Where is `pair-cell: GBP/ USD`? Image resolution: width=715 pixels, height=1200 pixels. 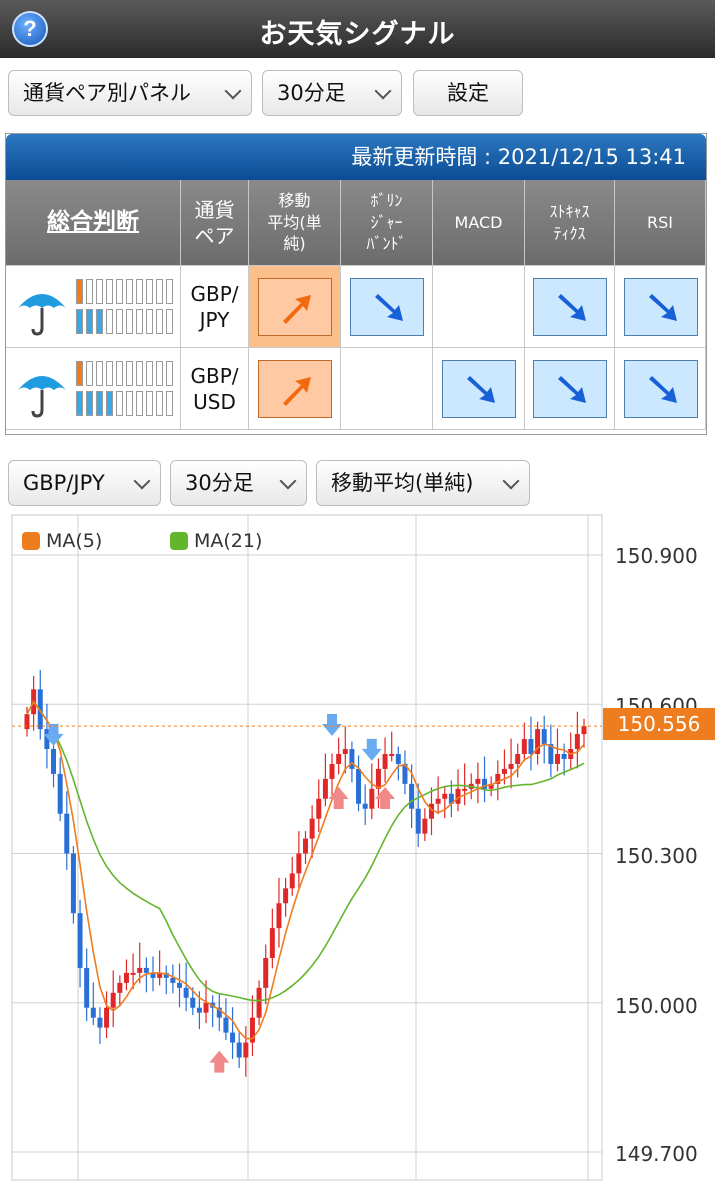
pair-cell: GBP/ USD is located at coordinates (215, 389).